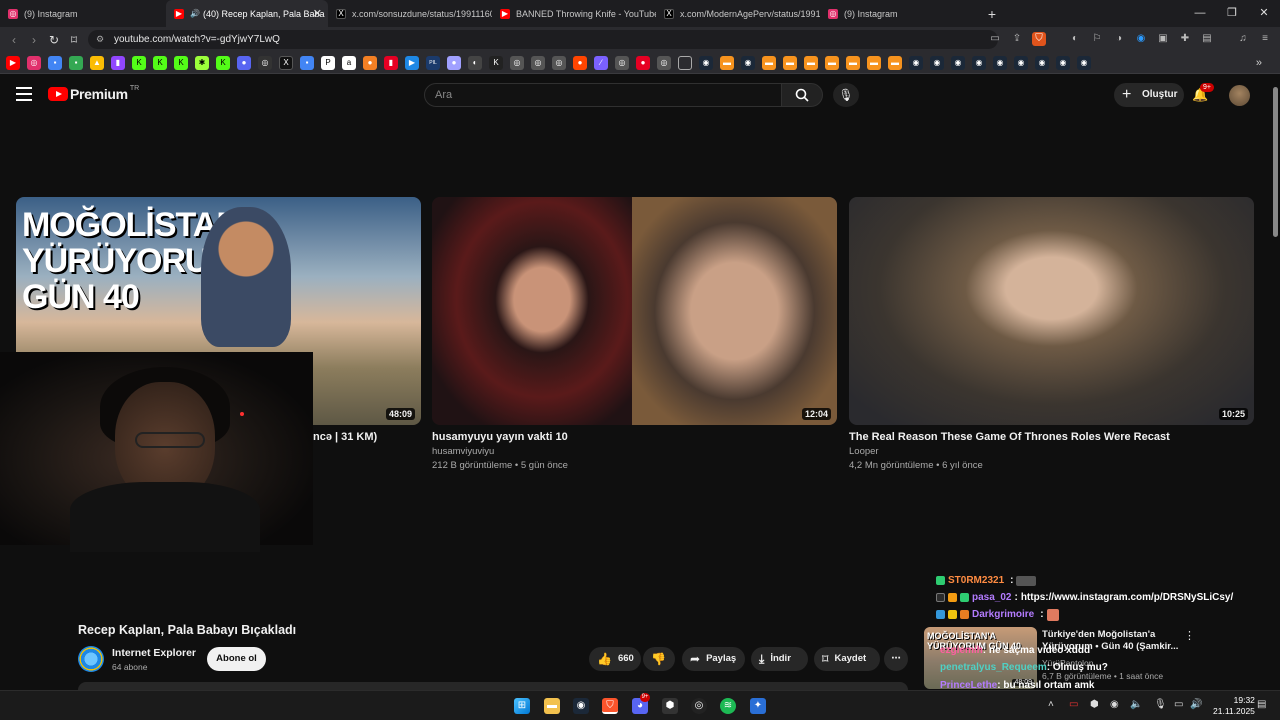  Describe the element at coordinates (1114, 704) in the screenshot. I see `steam-tray-icon: ◉` at that location.